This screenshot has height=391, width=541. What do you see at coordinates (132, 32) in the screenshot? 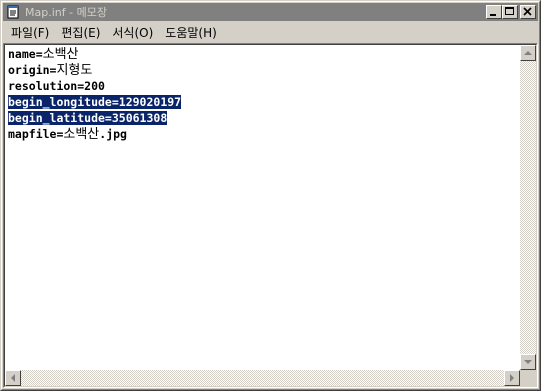
I see `menu-format: 서식(O)` at bounding box center [132, 32].